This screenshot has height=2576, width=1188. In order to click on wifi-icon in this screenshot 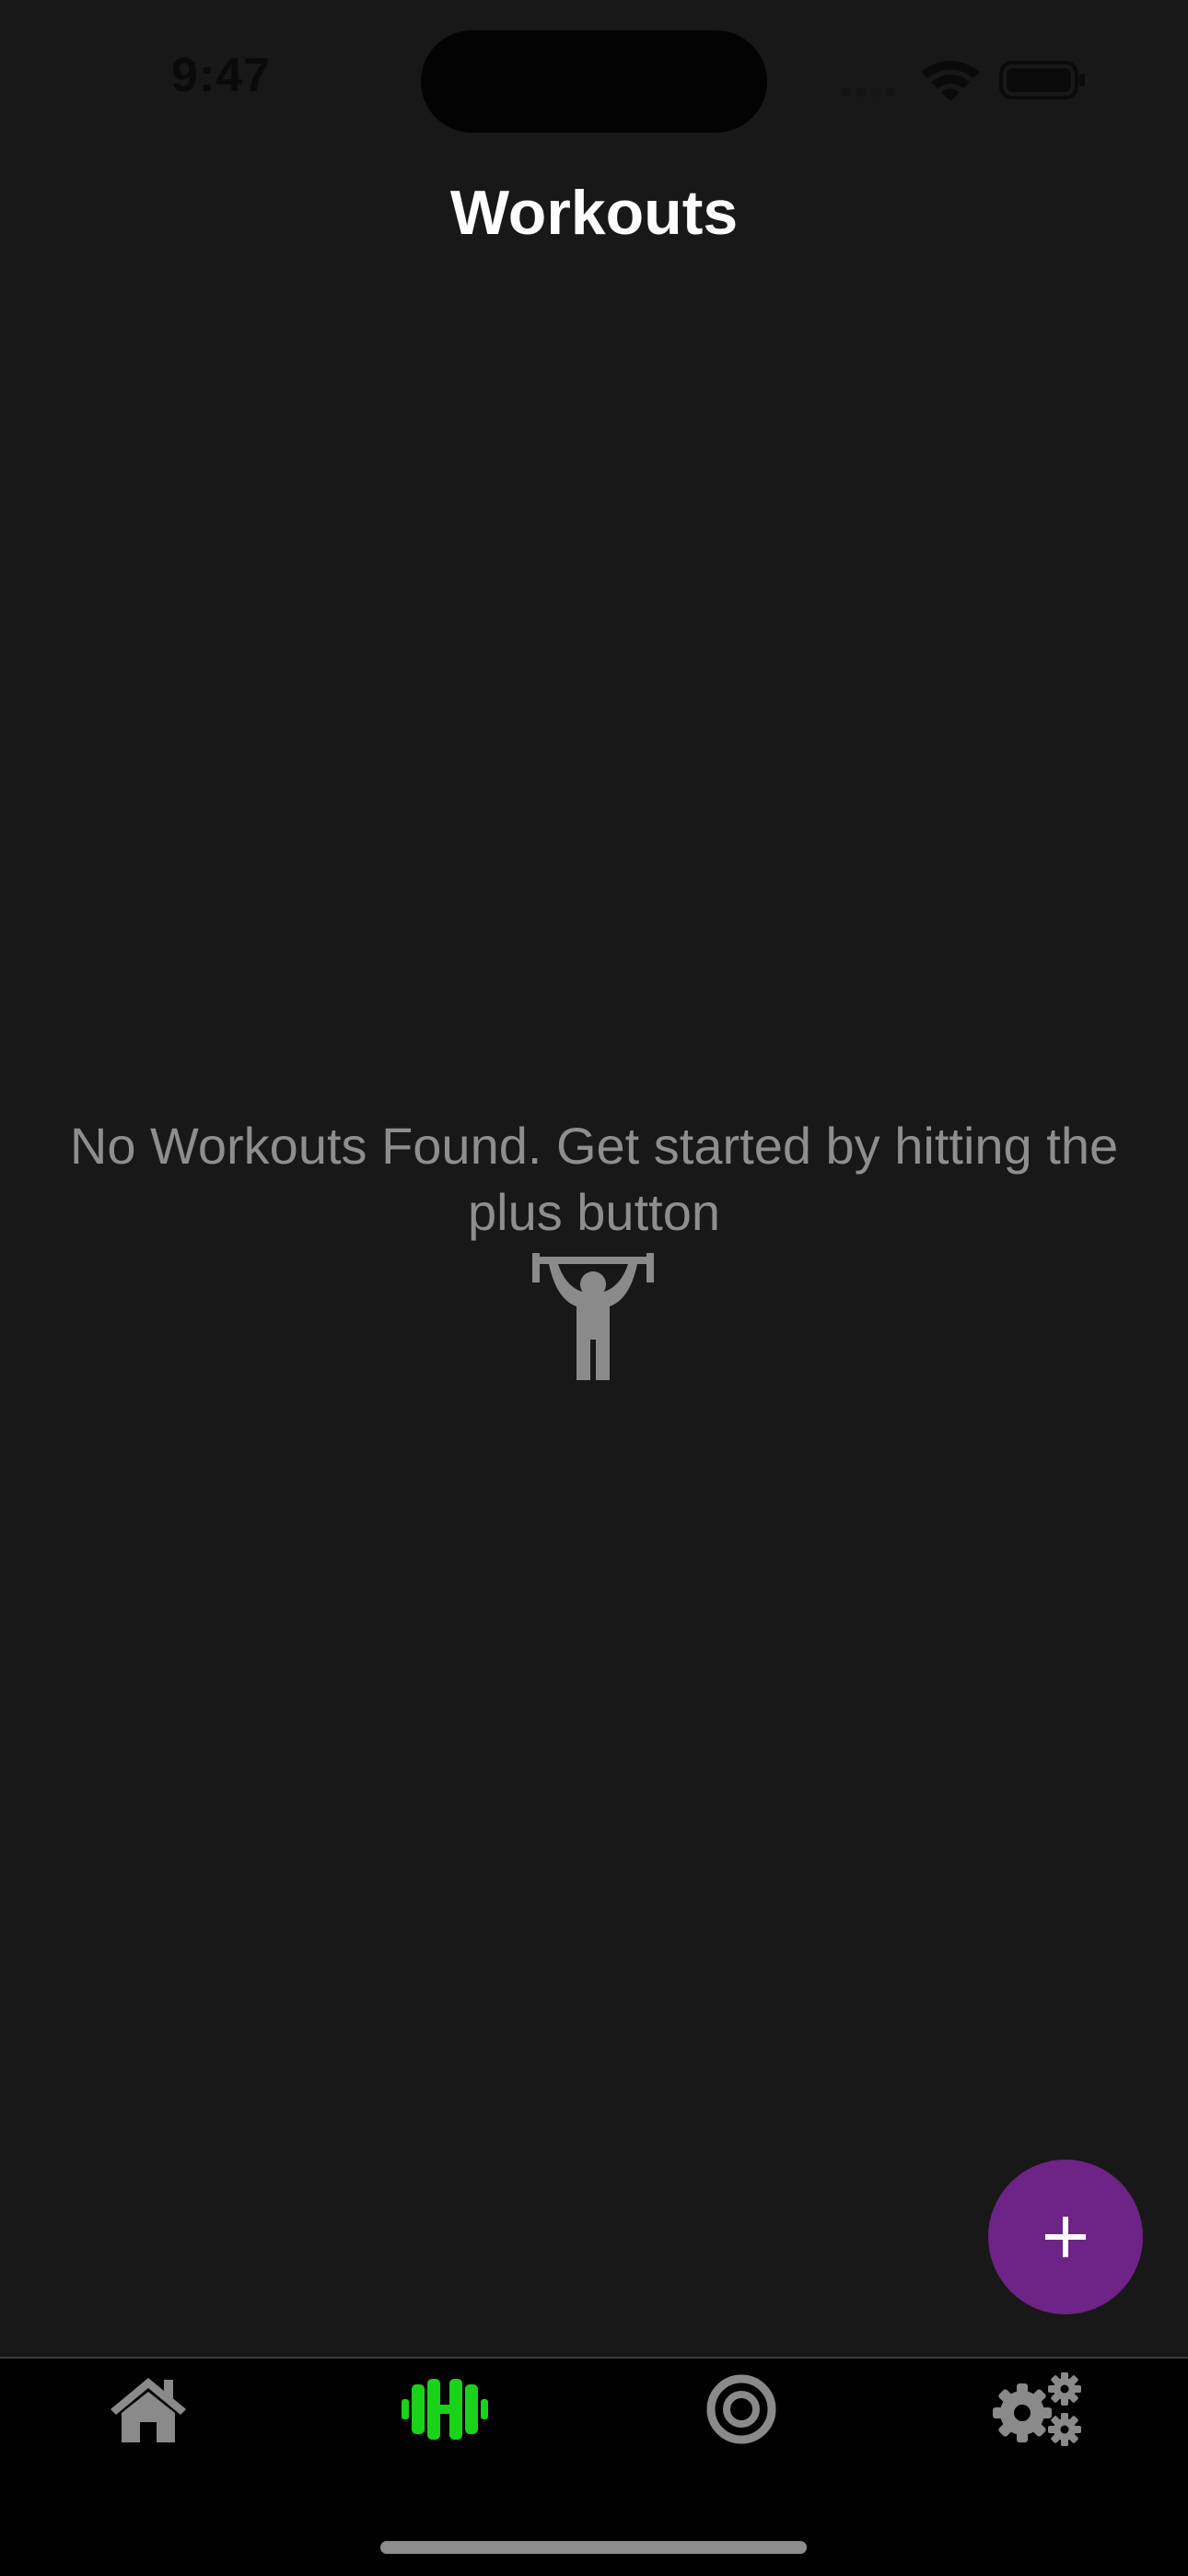, I will do `click(951, 81)`.